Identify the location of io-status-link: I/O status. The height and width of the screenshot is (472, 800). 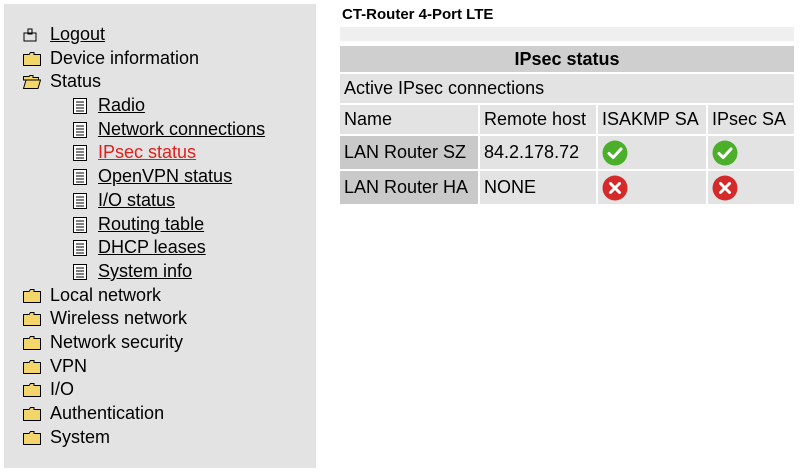
(136, 200).